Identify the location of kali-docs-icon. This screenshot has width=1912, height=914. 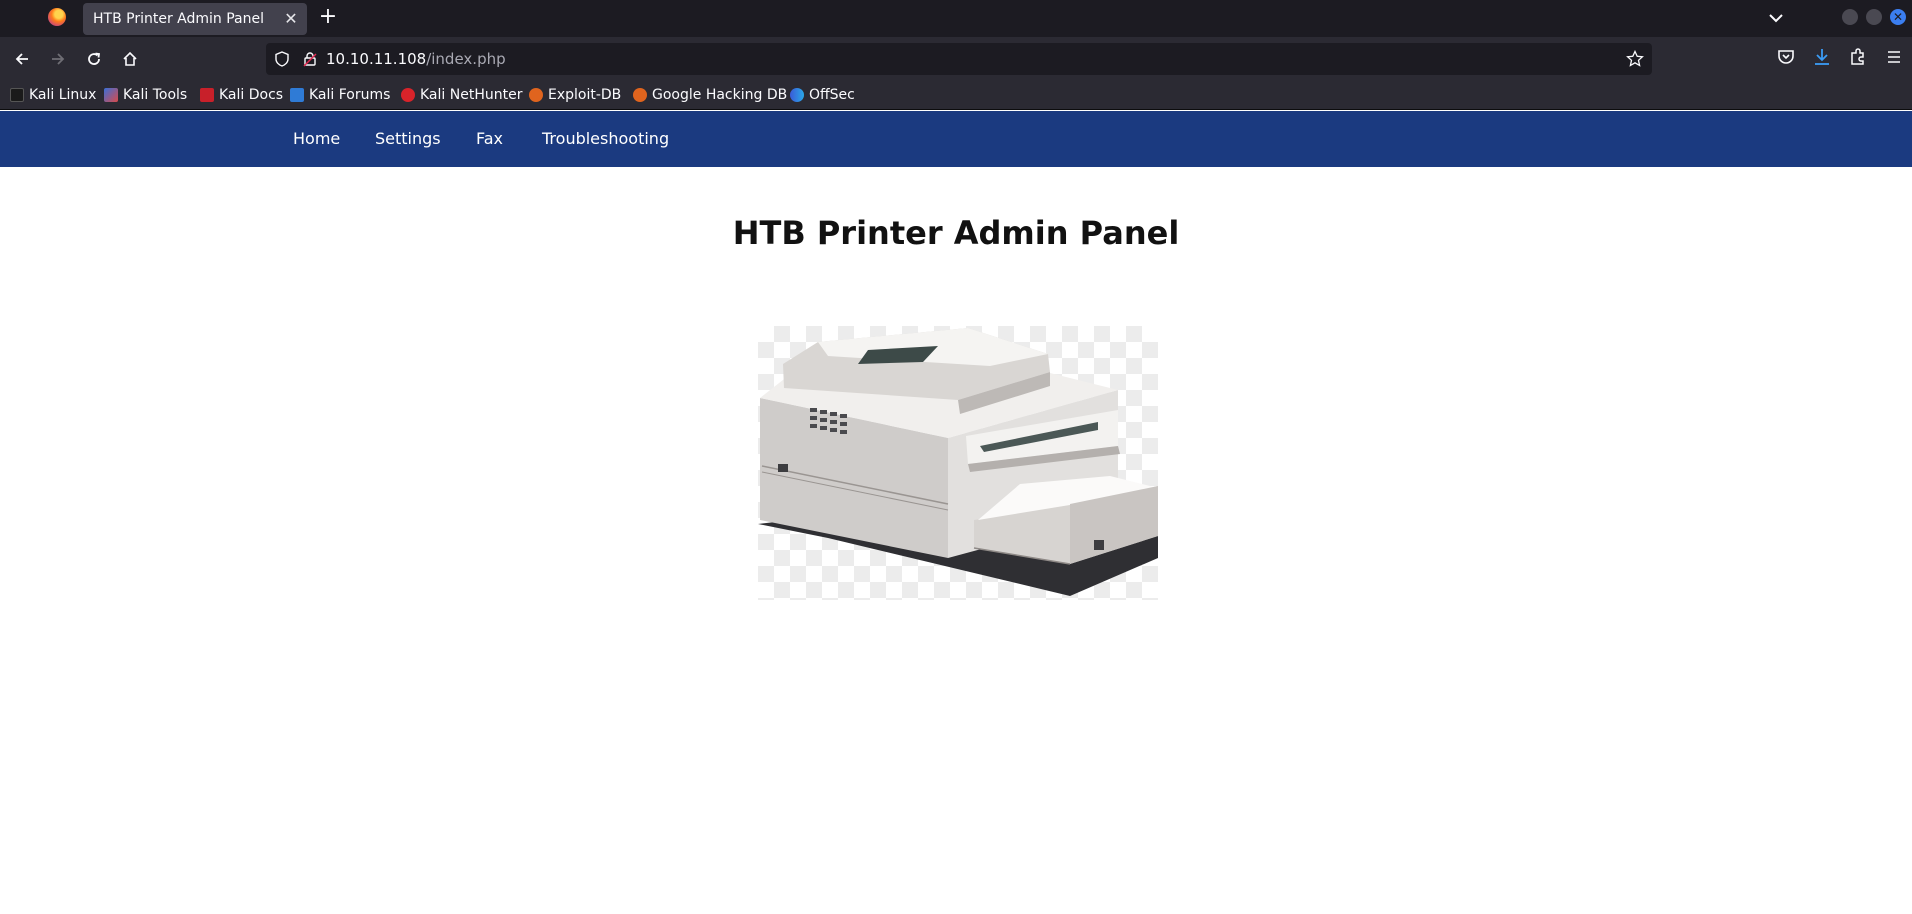
(207, 95).